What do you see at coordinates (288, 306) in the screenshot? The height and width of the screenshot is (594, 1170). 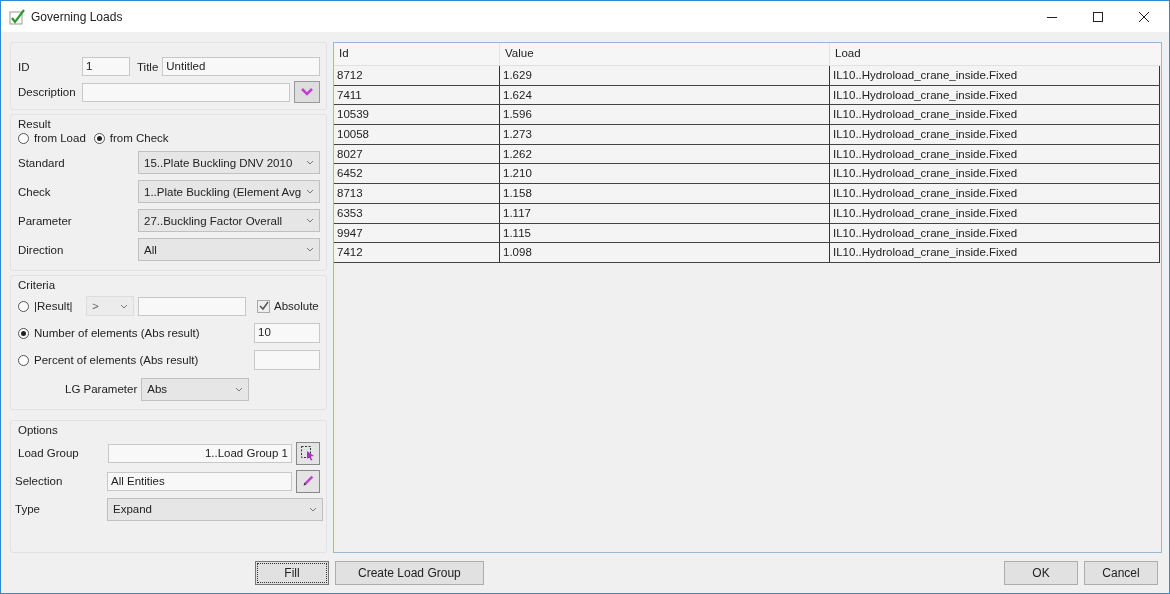 I see `absolute-checkbox: Absolute` at bounding box center [288, 306].